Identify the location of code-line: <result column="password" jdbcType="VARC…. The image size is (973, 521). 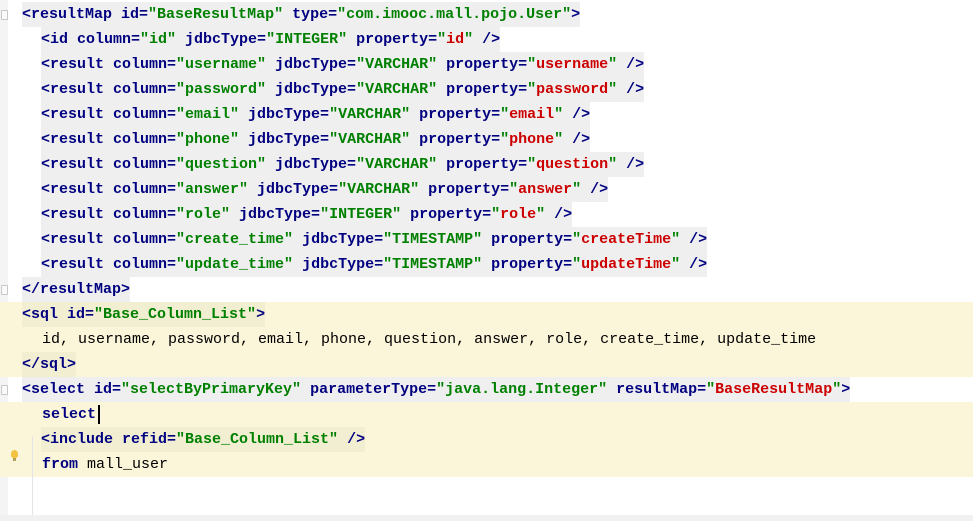
(486, 89).